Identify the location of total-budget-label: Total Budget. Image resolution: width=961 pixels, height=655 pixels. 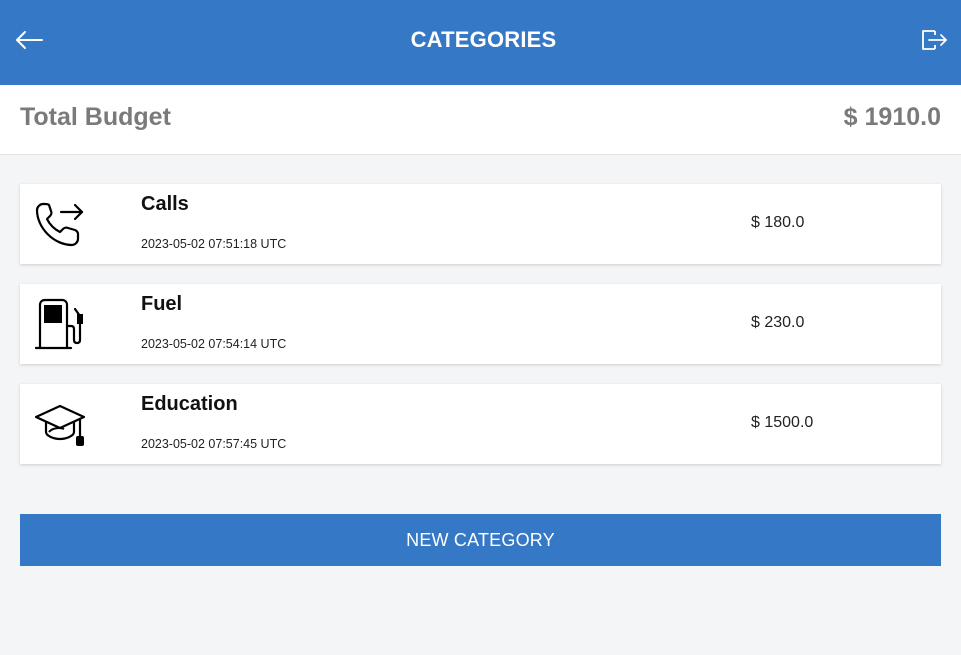
(95, 117).